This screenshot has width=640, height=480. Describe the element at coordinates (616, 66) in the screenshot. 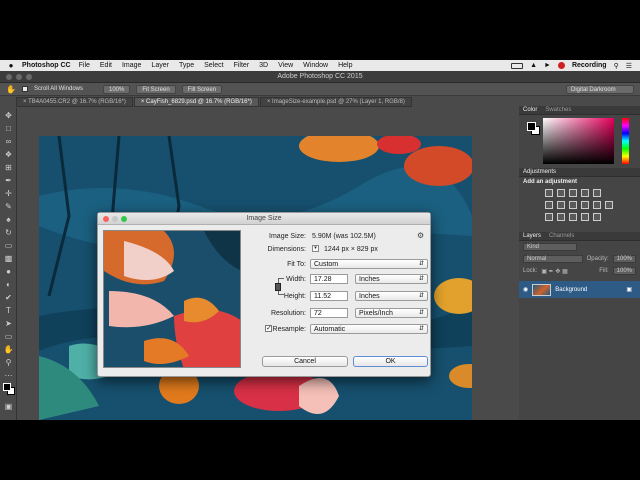

I see `spotlight-icon: ⚲` at that location.